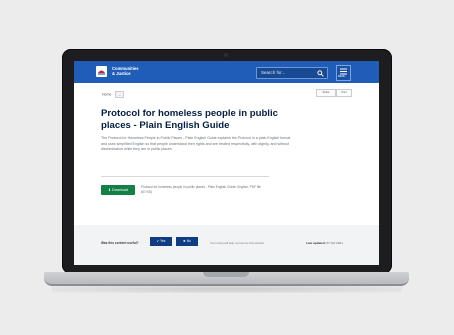 Image resolution: width=454 pixels, height=335 pixels. Describe the element at coordinates (342, 76) in the screenshot. I see `menu-label: MENU` at that location.